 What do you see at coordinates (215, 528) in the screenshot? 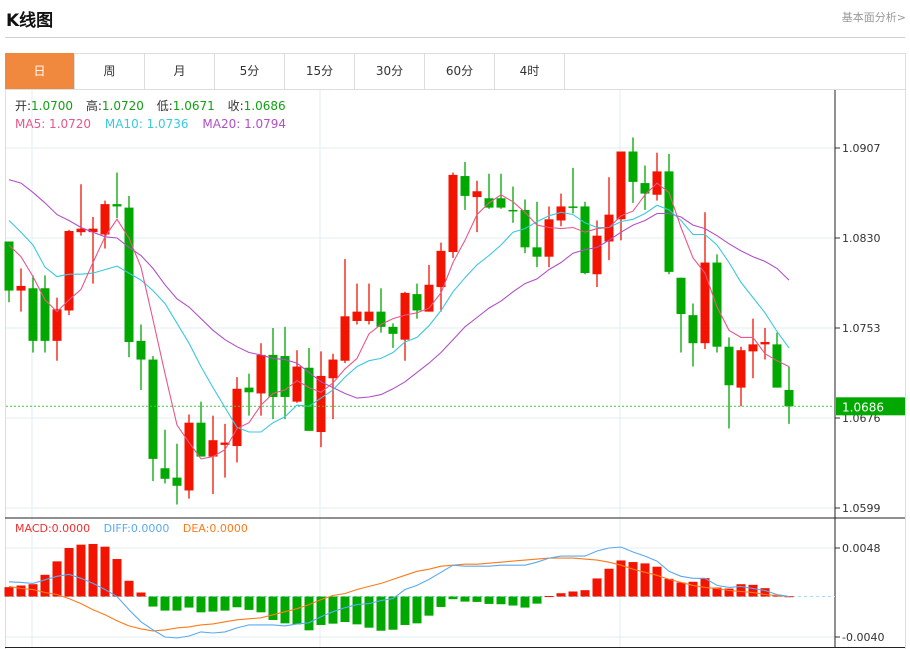
I see `dea-legend: DEA:0.0000` at bounding box center [215, 528].